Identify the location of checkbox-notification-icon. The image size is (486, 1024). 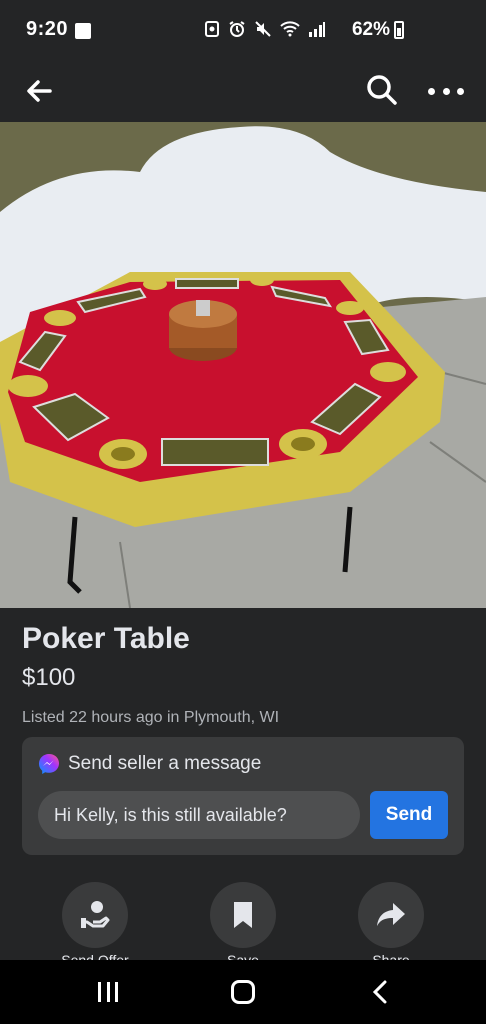
(83, 31).